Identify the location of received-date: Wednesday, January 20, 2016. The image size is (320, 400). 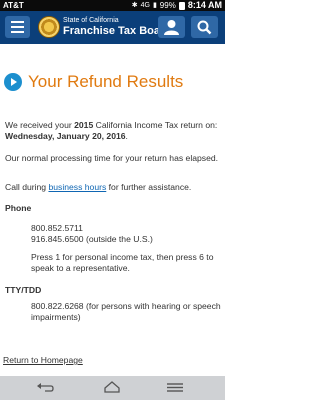
(65, 136).